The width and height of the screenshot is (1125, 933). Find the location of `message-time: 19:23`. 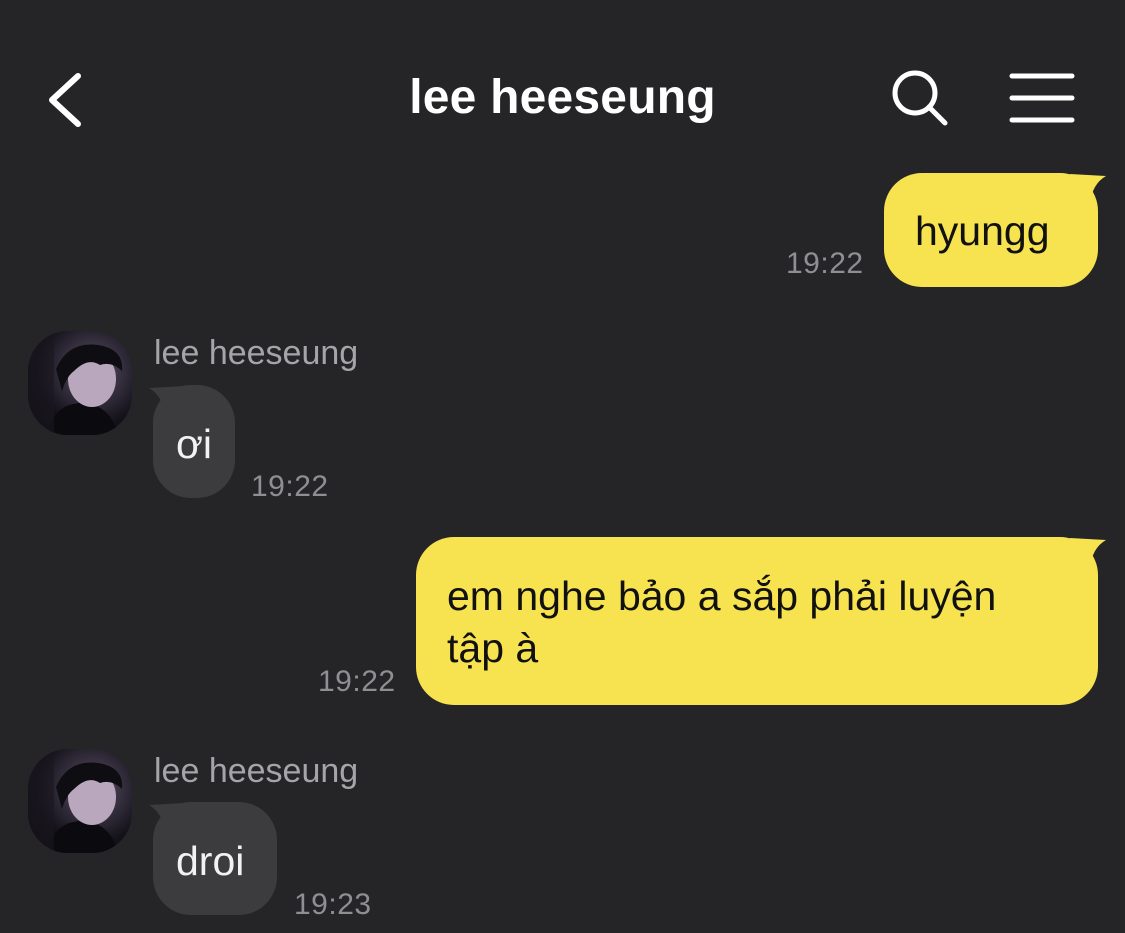

message-time: 19:23 is located at coordinates (333, 904).